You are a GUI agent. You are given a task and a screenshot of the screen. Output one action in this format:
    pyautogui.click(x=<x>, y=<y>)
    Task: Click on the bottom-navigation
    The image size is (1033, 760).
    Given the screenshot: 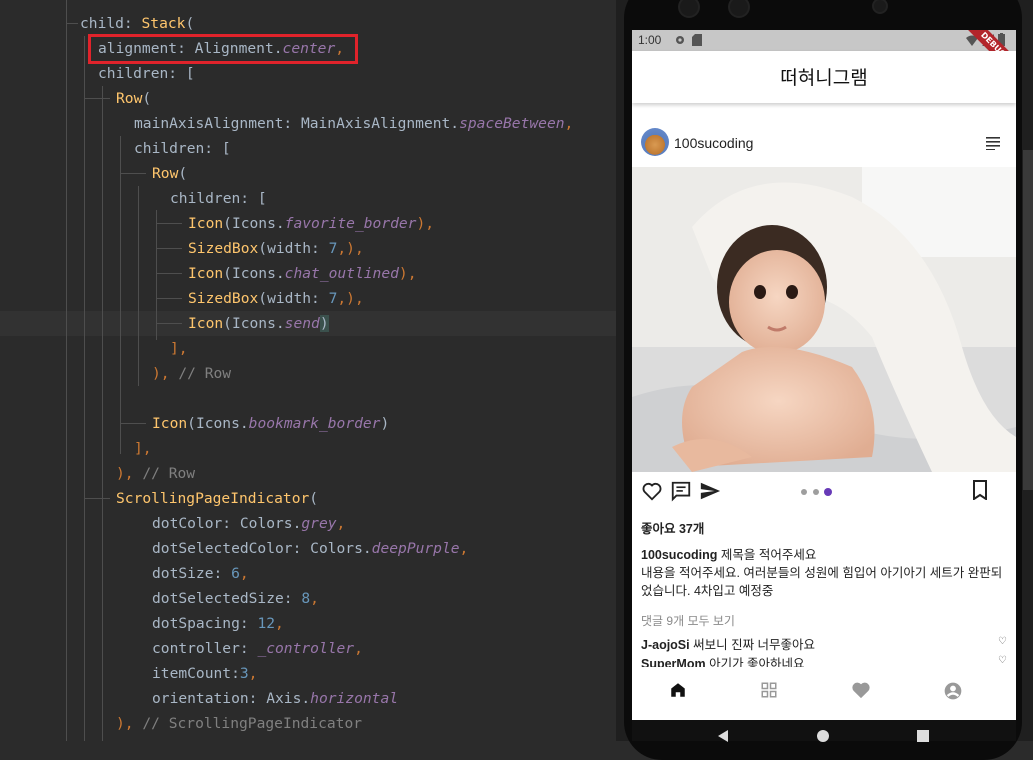 What is the action you would take?
    pyautogui.click(x=824, y=693)
    